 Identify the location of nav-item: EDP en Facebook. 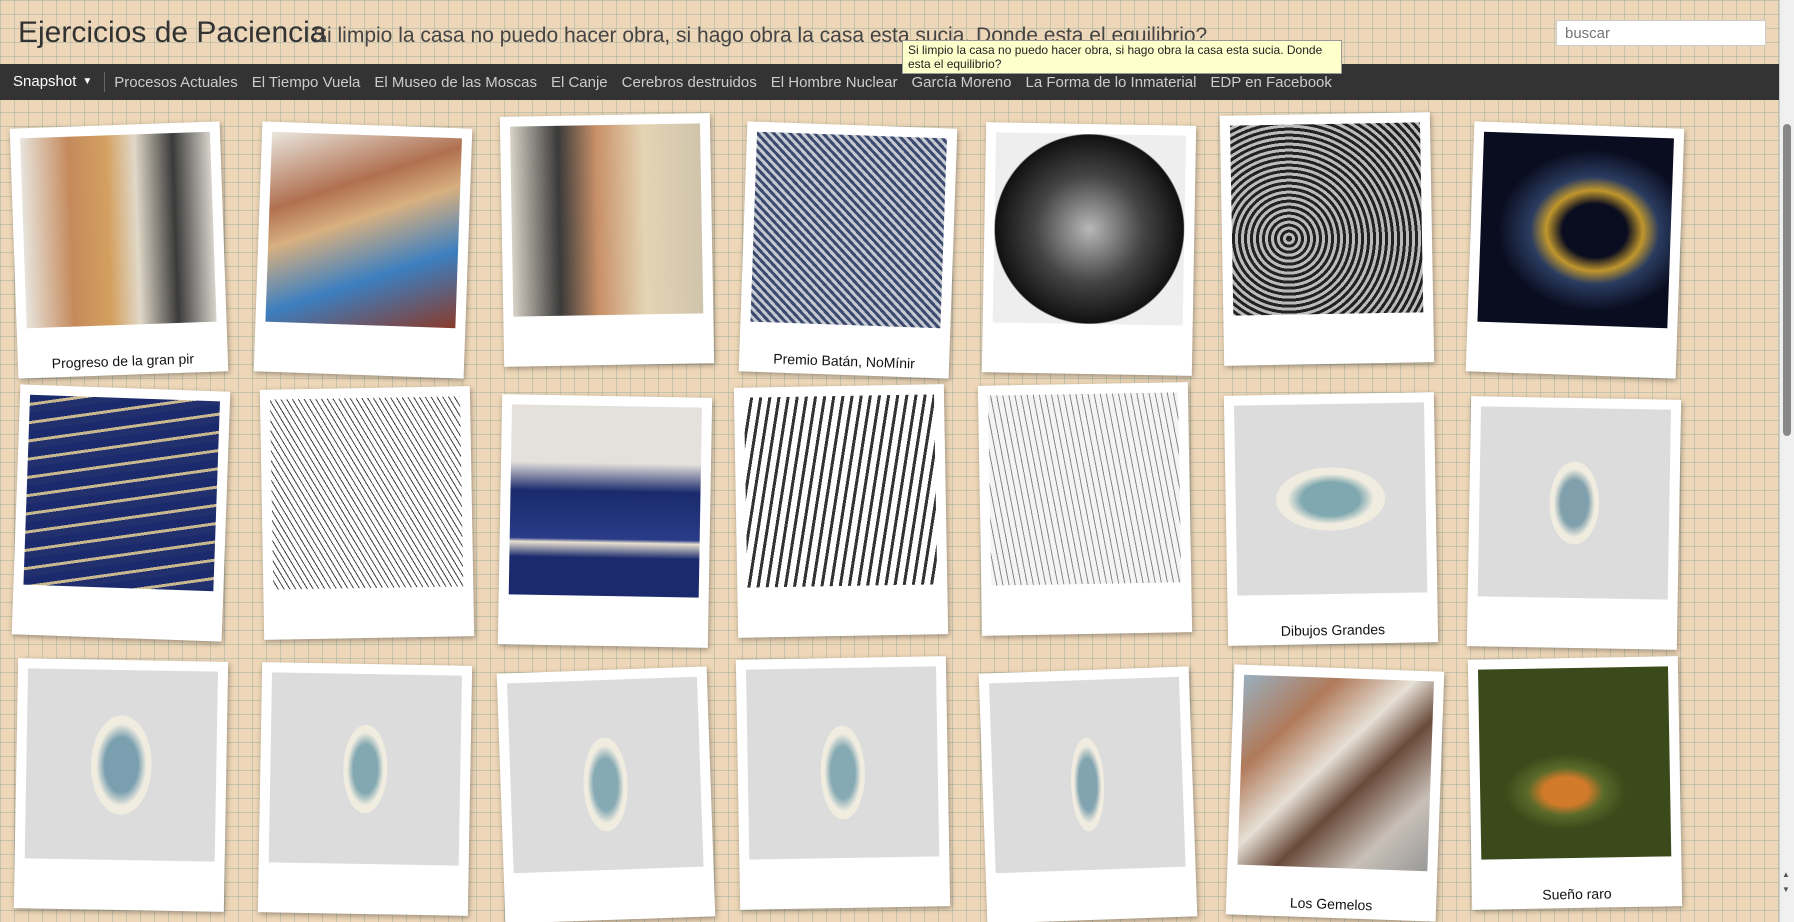
(1270, 82).